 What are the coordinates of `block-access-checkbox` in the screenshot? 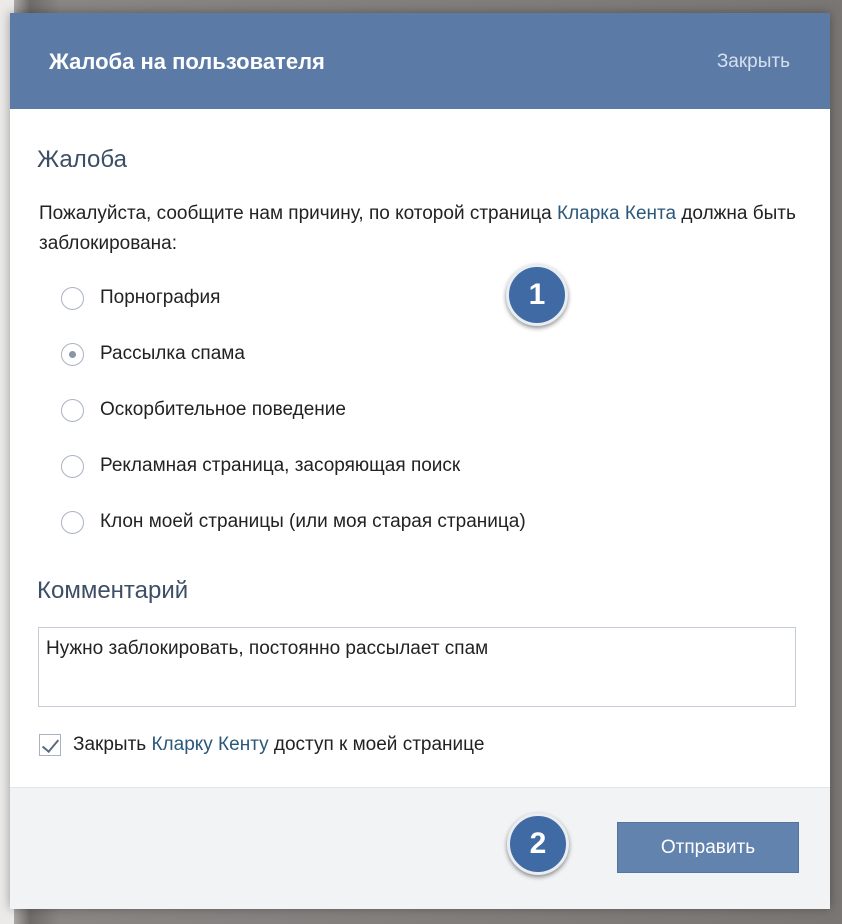 It's located at (50, 745).